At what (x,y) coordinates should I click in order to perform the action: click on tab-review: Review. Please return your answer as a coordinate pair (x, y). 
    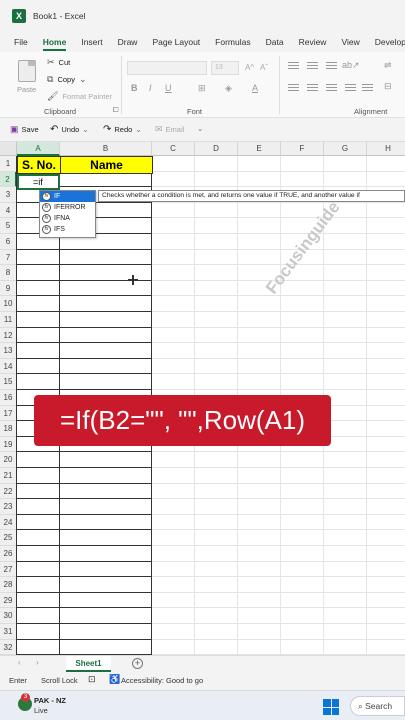
    Looking at the image, I should click on (313, 42).